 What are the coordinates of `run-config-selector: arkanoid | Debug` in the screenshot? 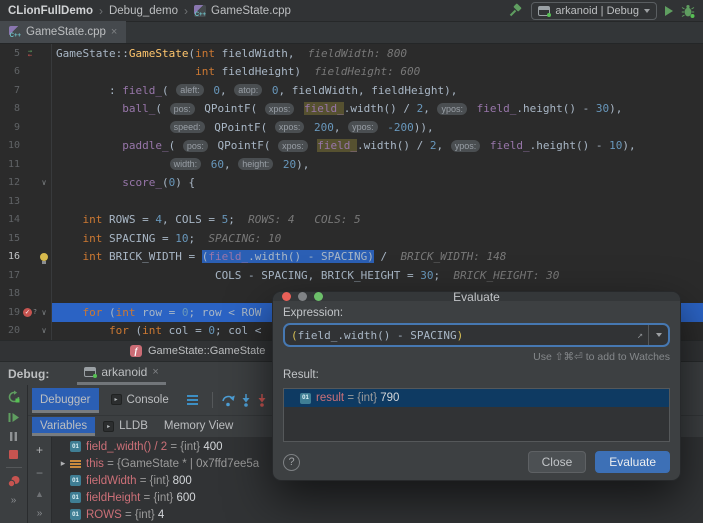 It's located at (594, 10).